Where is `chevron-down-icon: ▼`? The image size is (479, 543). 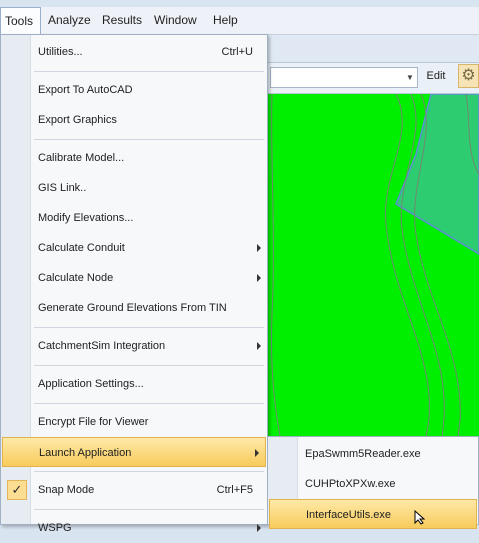
chevron-down-icon: ▼ is located at coordinates (410, 77).